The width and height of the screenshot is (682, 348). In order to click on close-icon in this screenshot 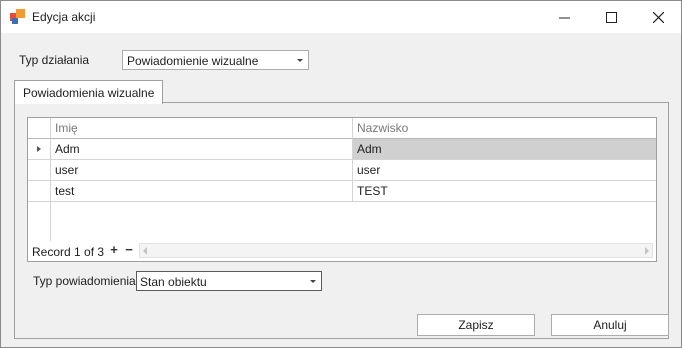, I will do `click(658, 17)`.